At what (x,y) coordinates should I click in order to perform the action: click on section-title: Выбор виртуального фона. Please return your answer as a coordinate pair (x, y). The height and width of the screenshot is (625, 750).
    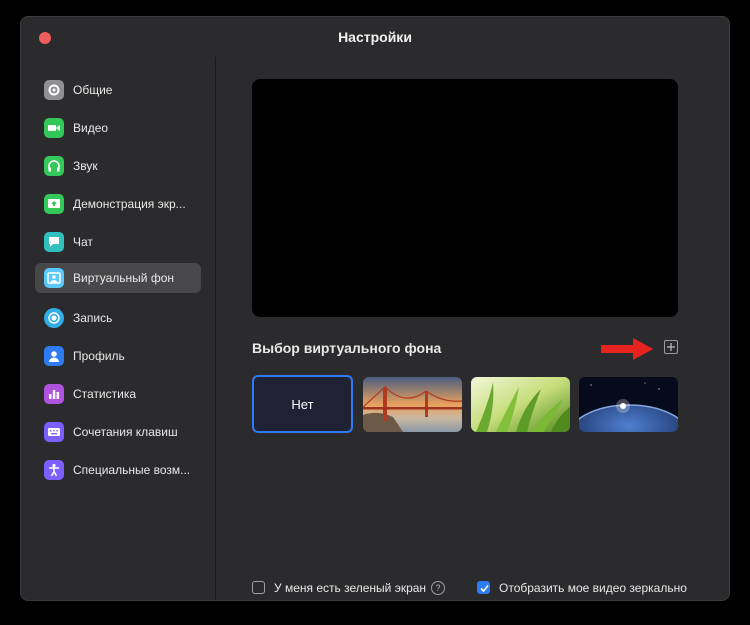
    Looking at the image, I should click on (347, 348).